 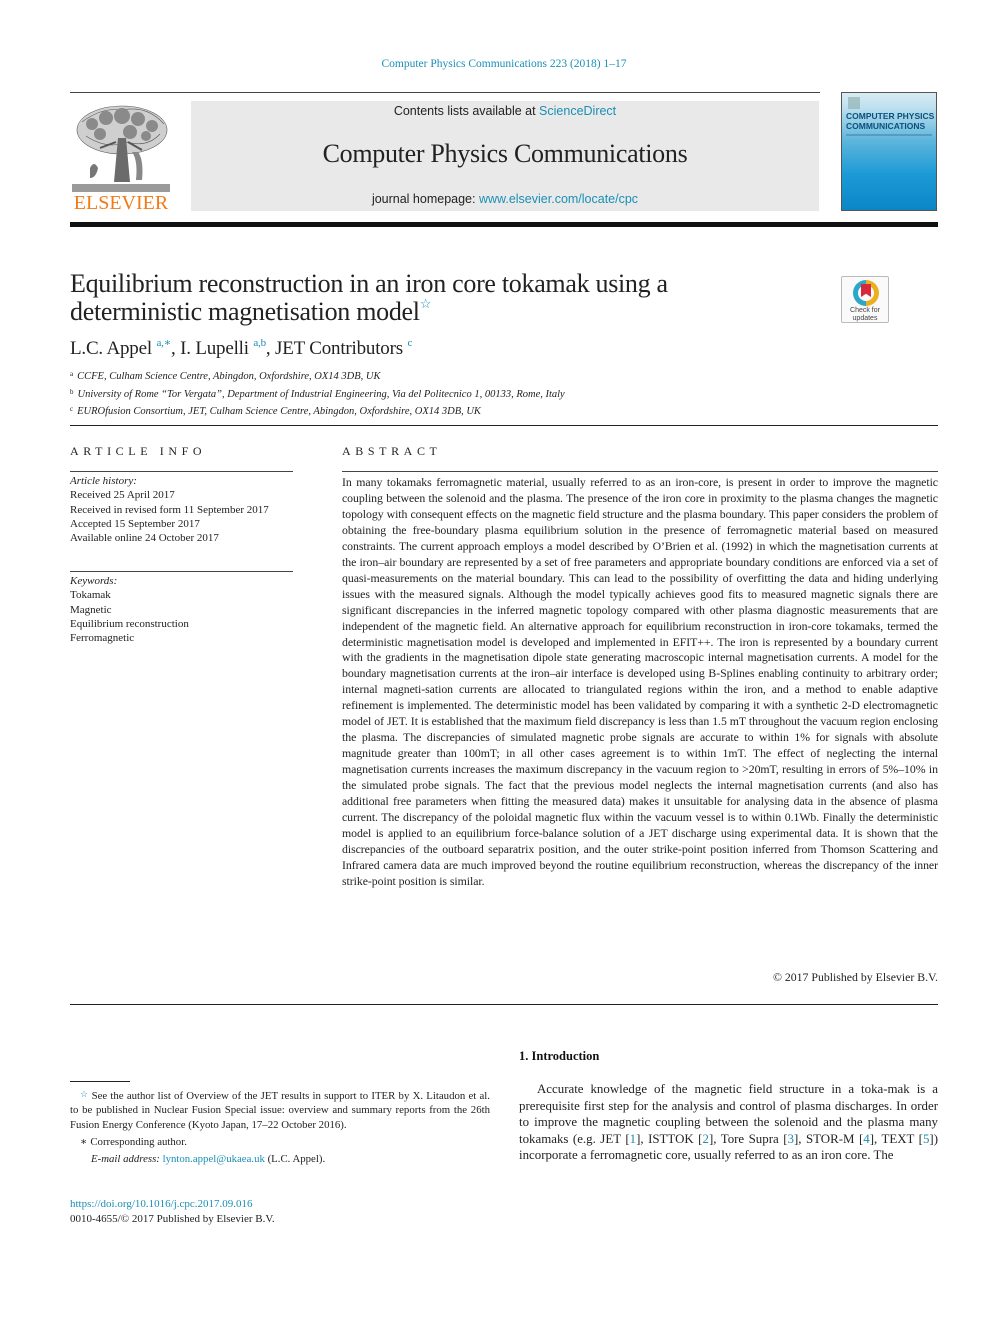 I want to click on history-item: Available online 24 October 2017, so click(x=144, y=538).